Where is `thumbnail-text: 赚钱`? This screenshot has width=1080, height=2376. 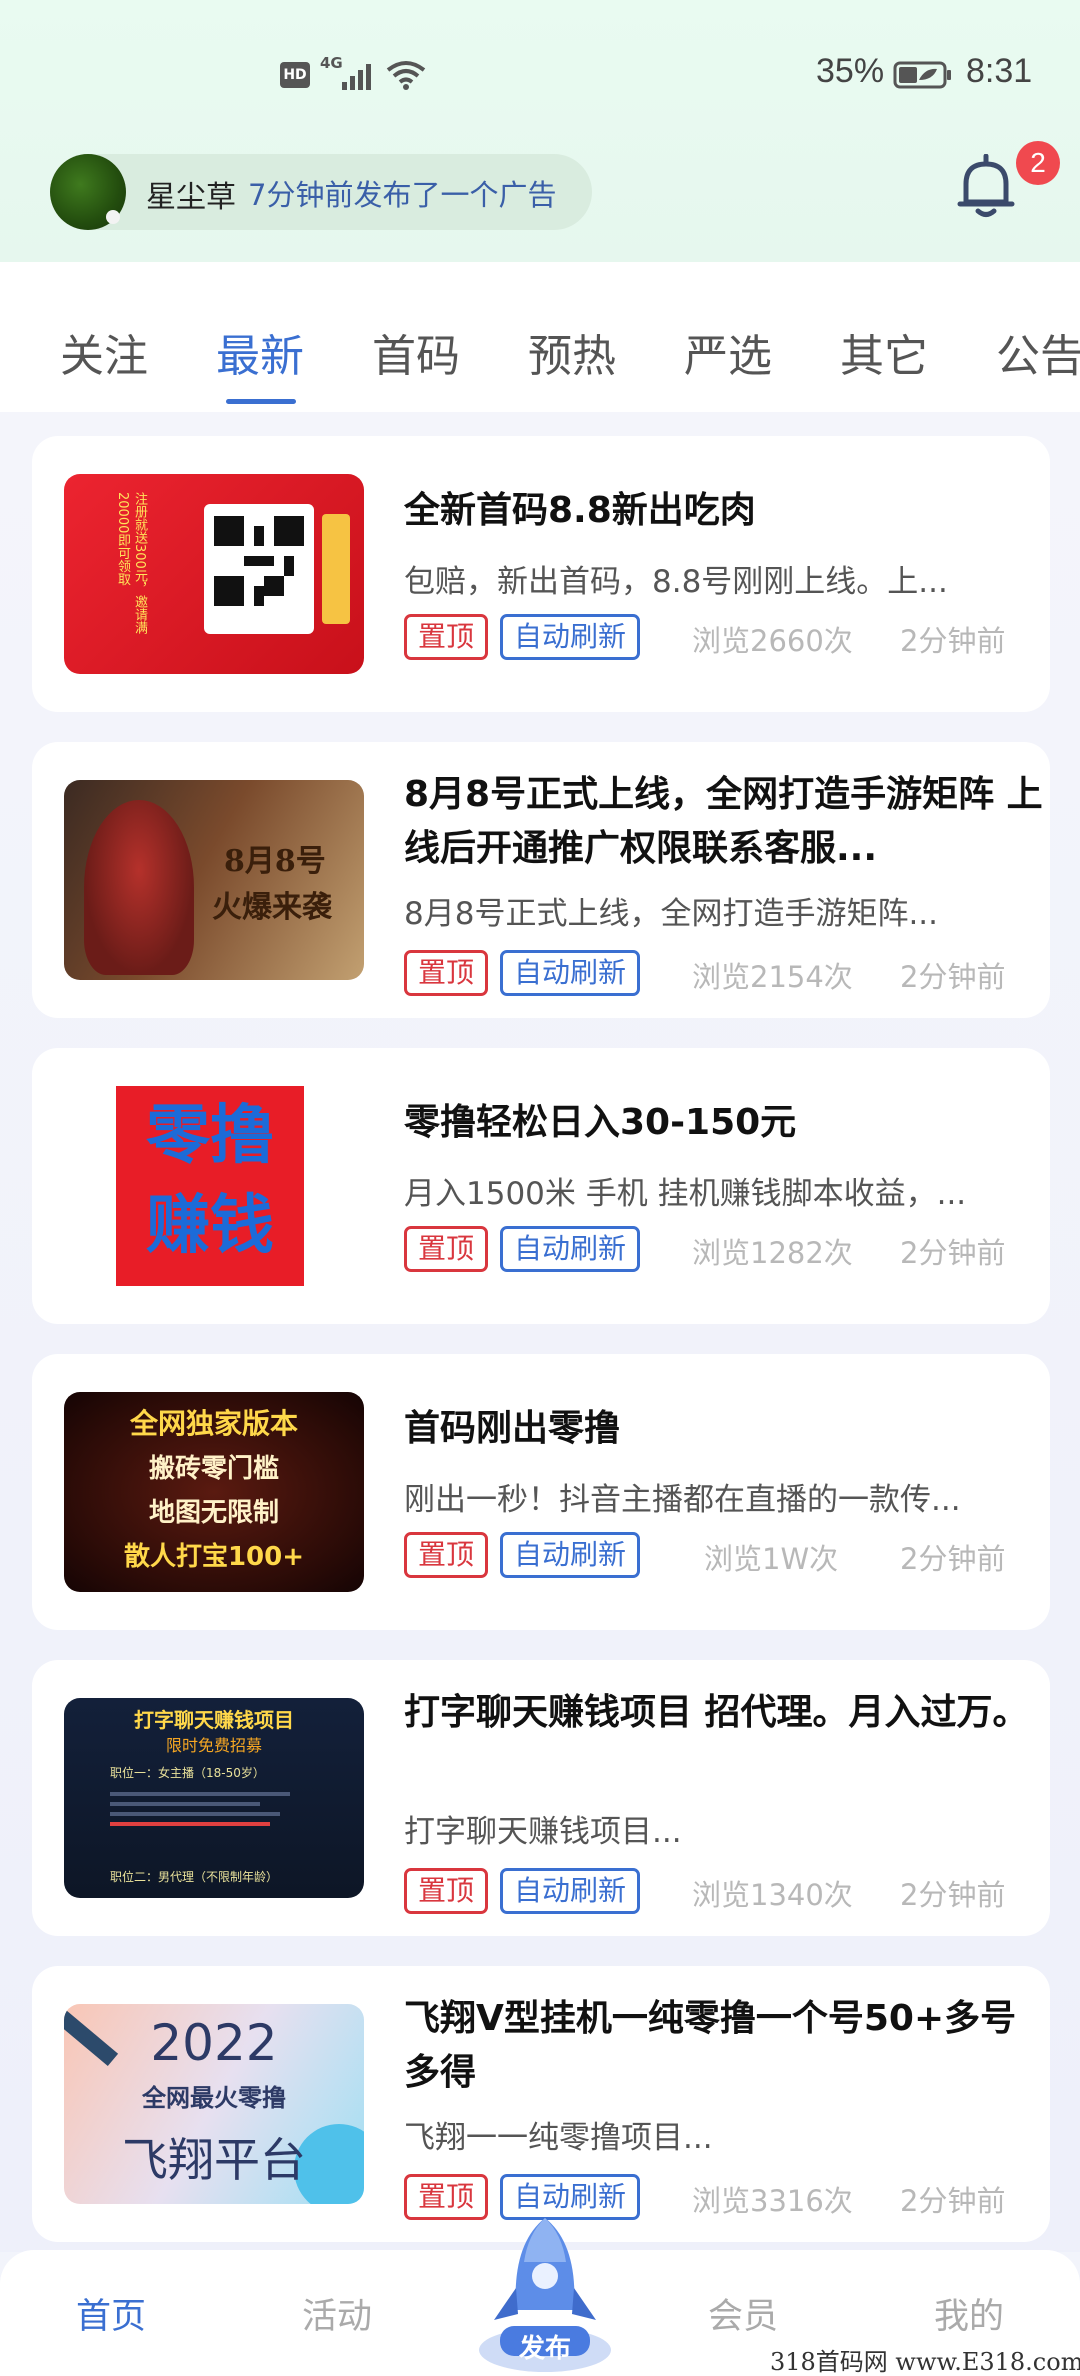 thumbnail-text: 赚钱 is located at coordinates (210, 1226).